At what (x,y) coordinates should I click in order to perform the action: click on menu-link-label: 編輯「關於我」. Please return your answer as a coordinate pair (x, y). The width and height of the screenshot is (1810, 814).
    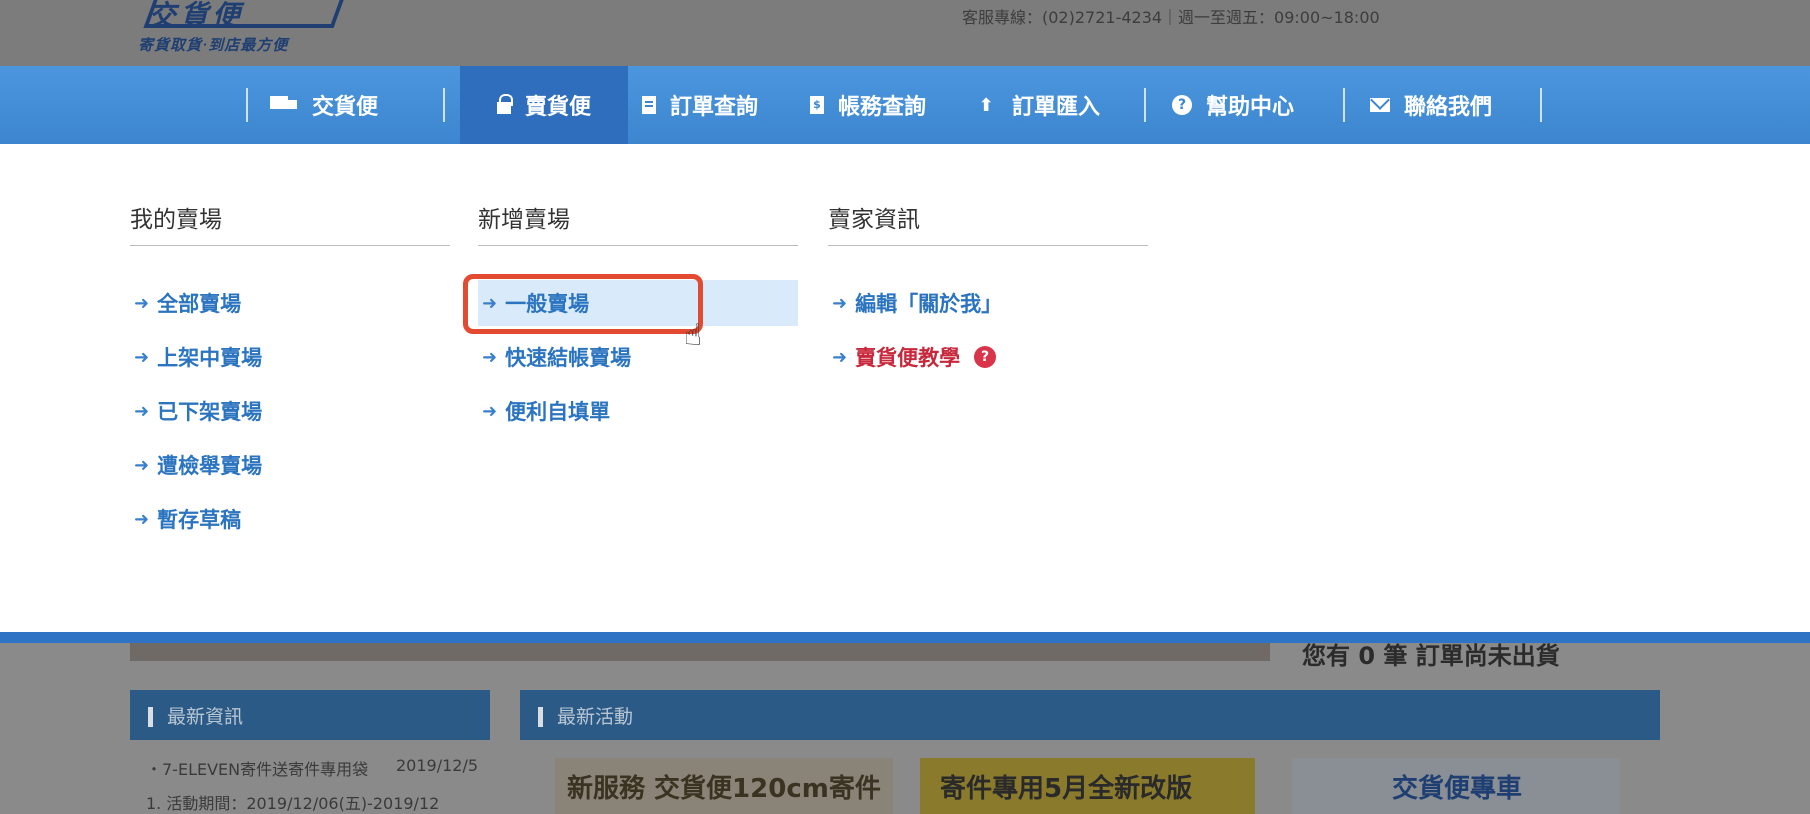
    Looking at the image, I should click on (929, 304).